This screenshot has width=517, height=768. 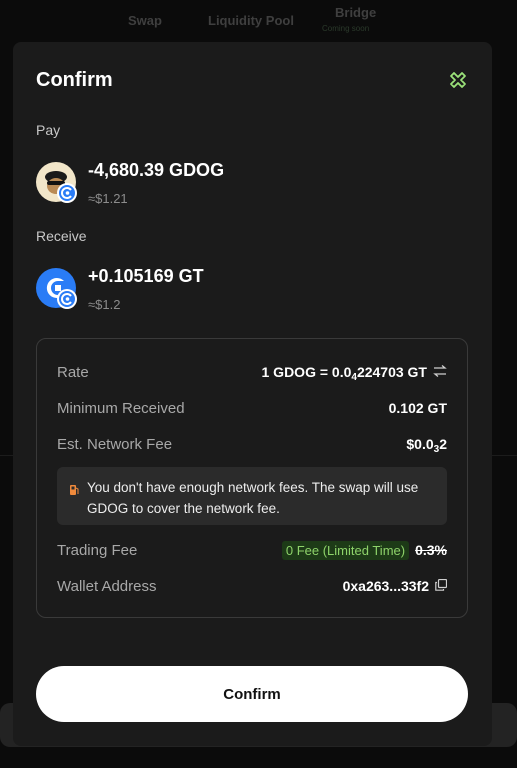 I want to click on wallet-address-row: Wallet Address 0xa263...33f2, so click(x=252, y=586).